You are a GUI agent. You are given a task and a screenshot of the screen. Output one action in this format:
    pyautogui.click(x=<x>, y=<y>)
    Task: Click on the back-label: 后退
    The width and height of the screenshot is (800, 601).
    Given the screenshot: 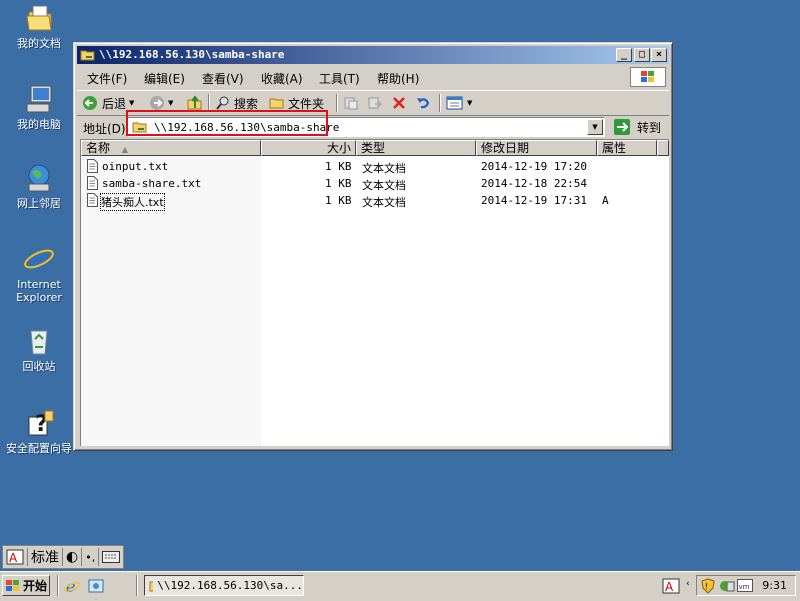 What is the action you would take?
    pyautogui.click(x=114, y=103)
    